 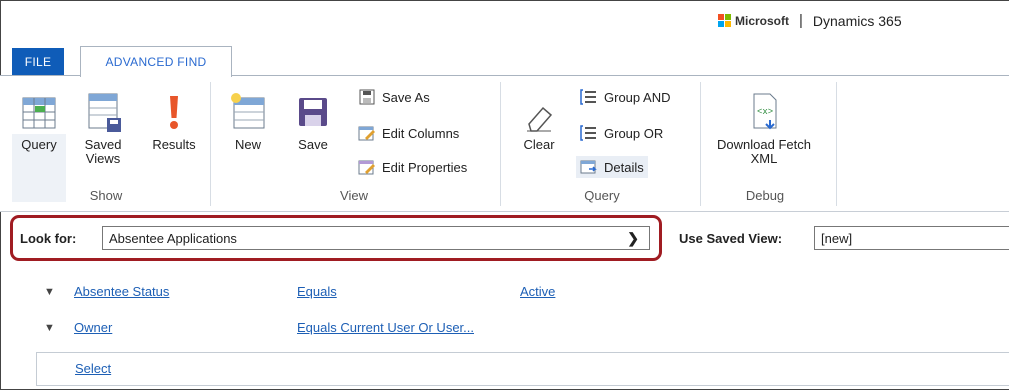 I want to click on group-or-label: Group OR, so click(x=634, y=133).